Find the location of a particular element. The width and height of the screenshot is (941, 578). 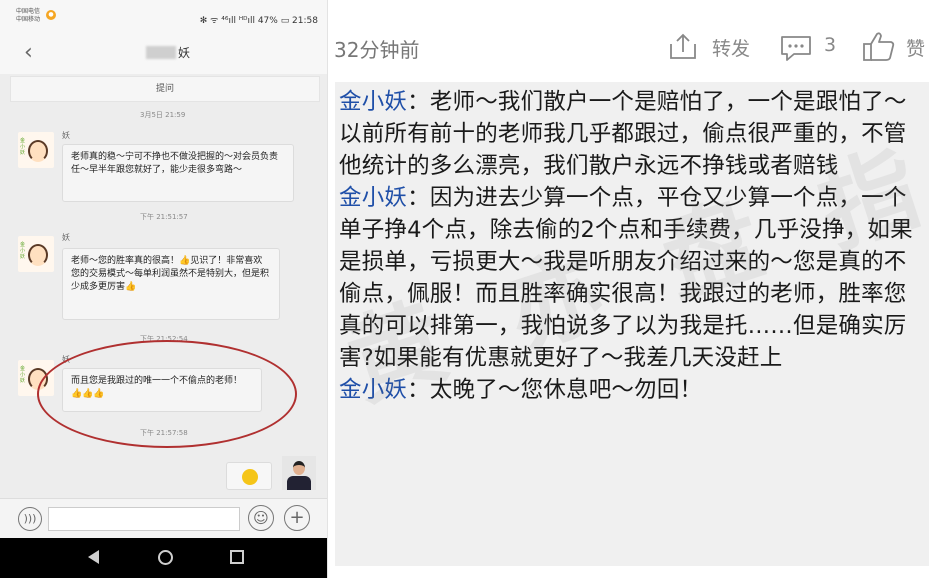

paragraph-text: 太晚了～您休息吧～勿回！ is located at coordinates (566, 390).